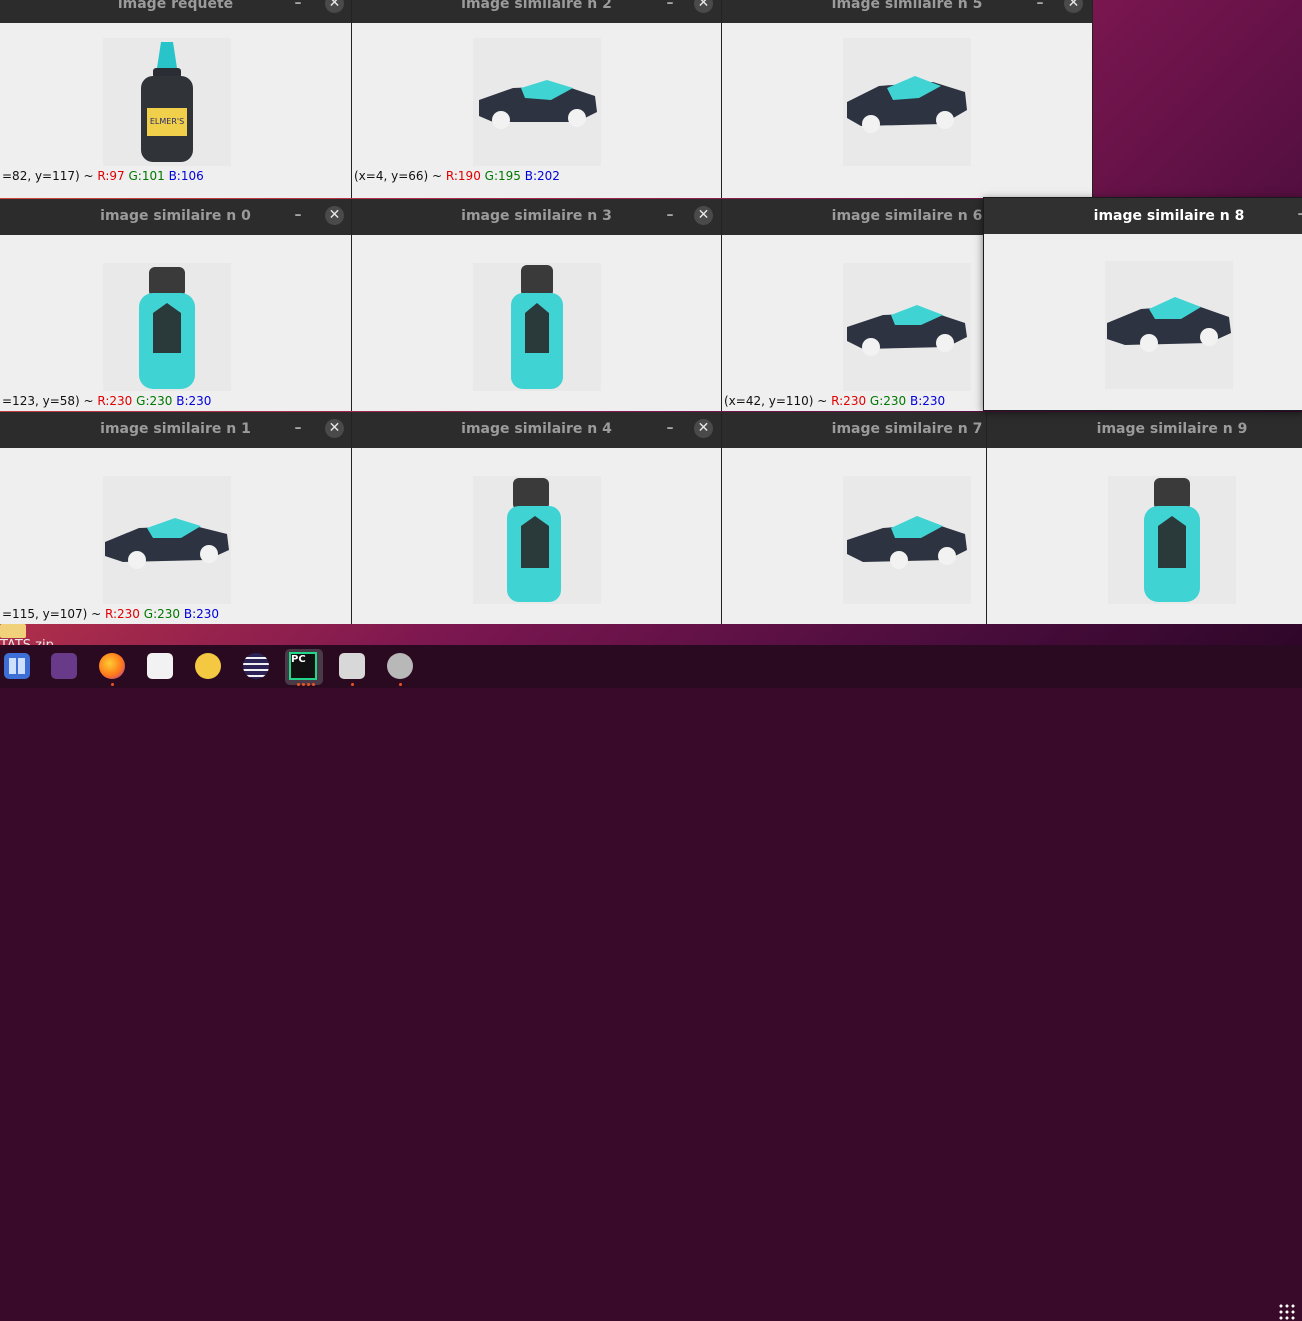 Image resolution: width=1302 pixels, height=1321 pixels. I want to click on window-title: image similaire n 8, so click(1169, 216).